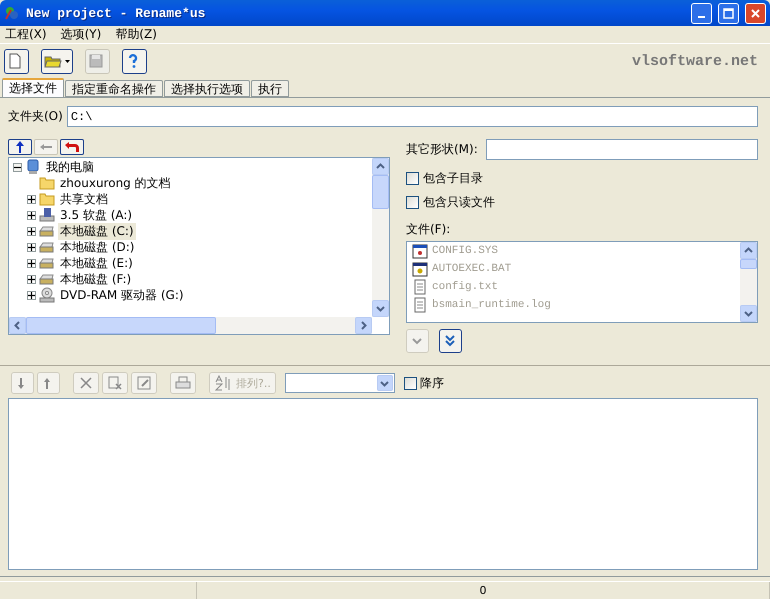  I want to click on checkbox-label: 包含子目录, so click(453, 178).